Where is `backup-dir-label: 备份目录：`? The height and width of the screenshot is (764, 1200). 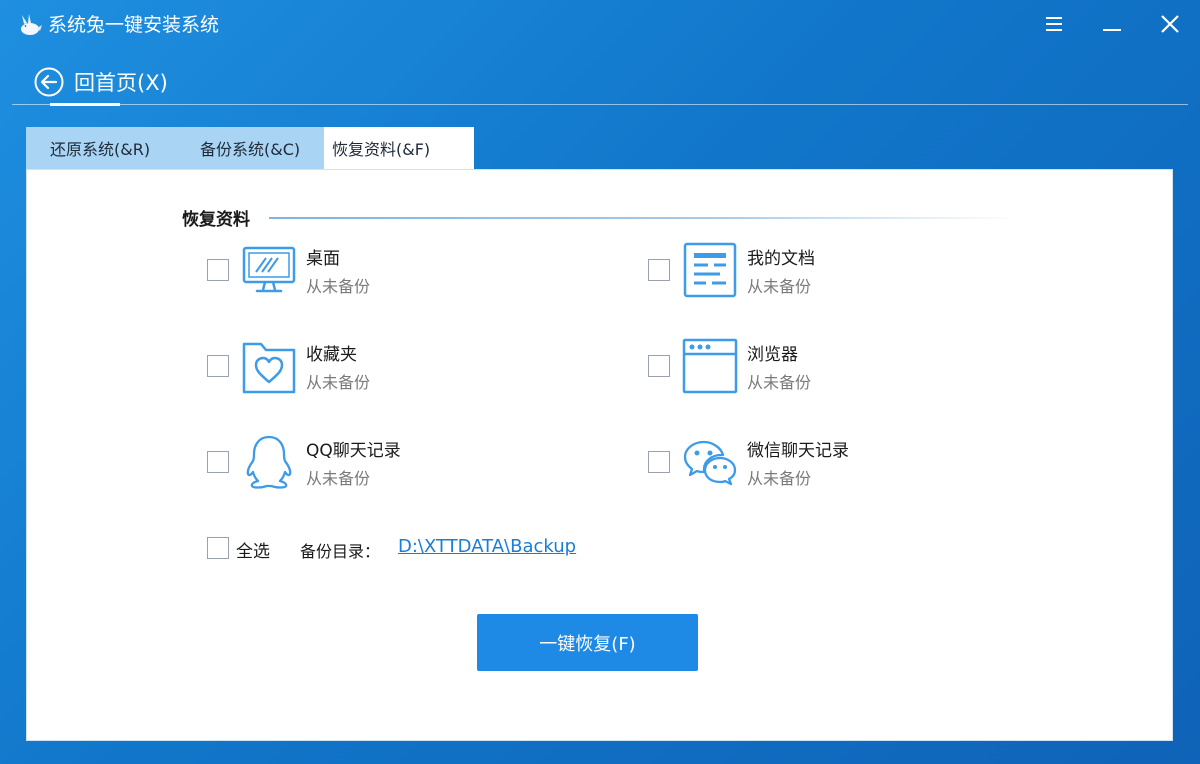 backup-dir-label: 备份目录： is located at coordinates (340, 551).